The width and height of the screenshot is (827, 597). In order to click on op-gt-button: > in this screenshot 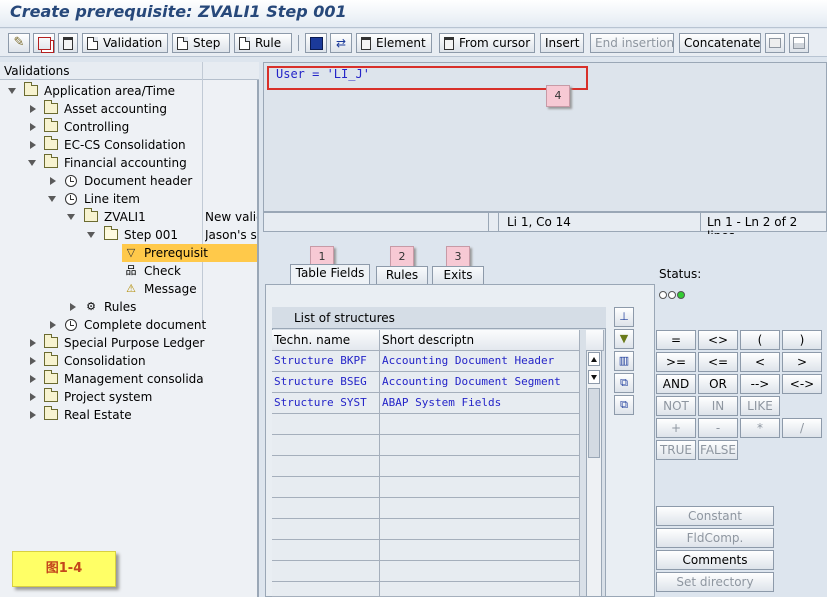, I will do `click(802, 362)`.